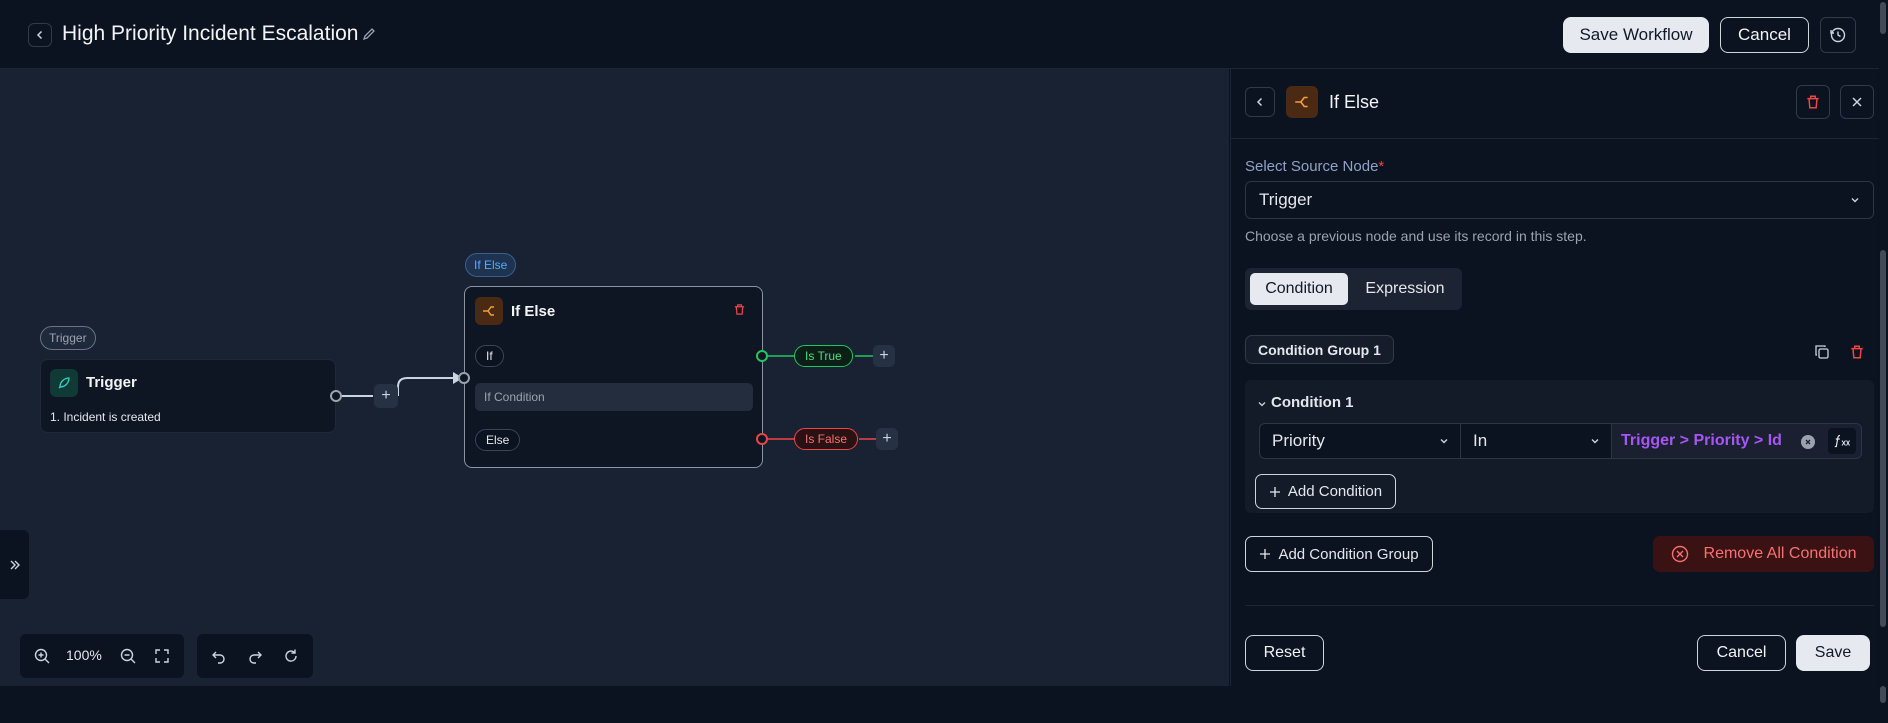 The width and height of the screenshot is (1888, 723). What do you see at coordinates (1286, 199) in the screenshot?
I see `source-node-value: Trigger` at bounding box center [1286, 199].